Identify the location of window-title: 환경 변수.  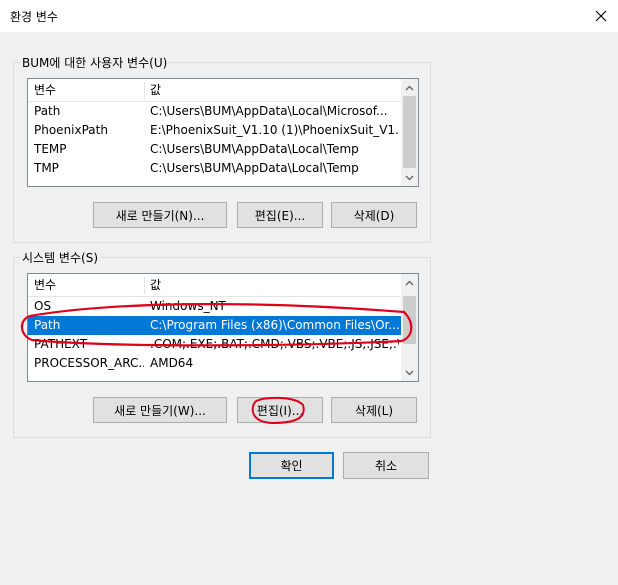
(34, 17).